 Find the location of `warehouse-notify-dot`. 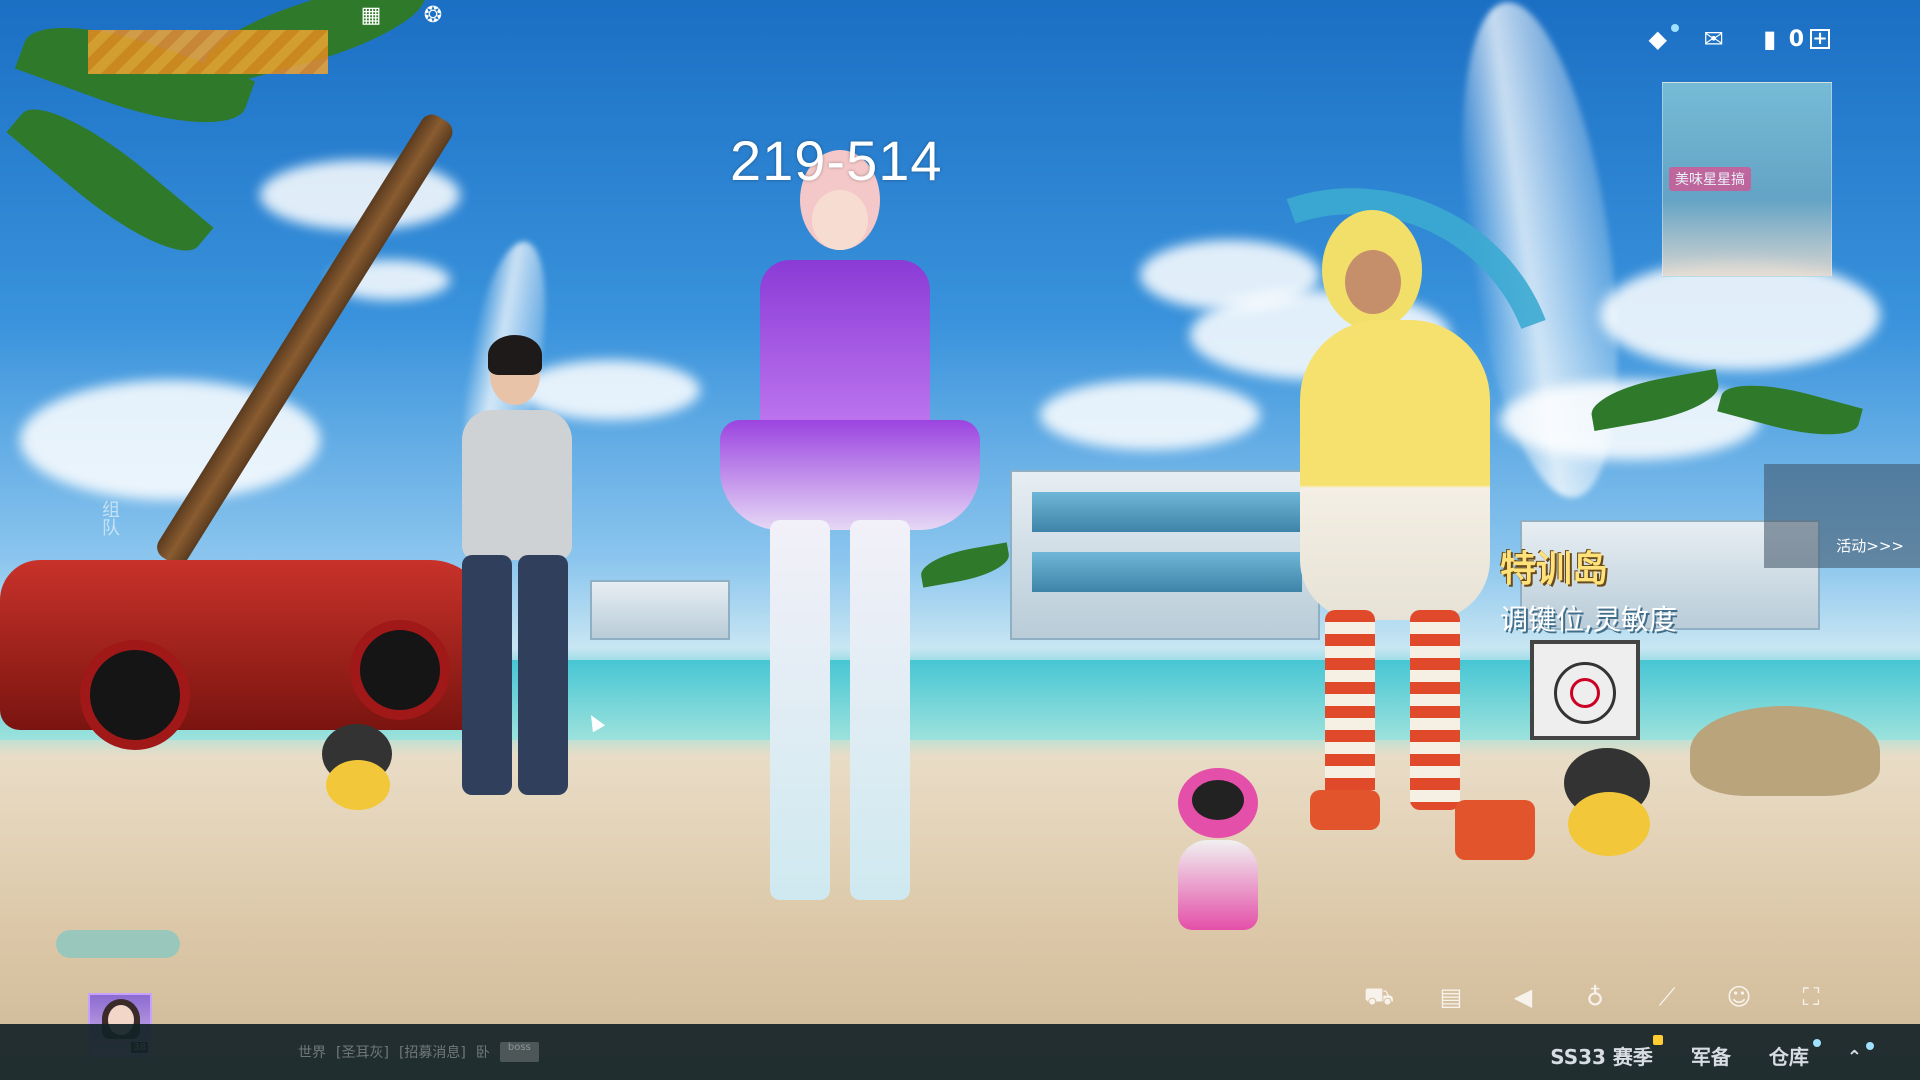

warehouse-notify-dot is located at coordinates (1816, 1043).